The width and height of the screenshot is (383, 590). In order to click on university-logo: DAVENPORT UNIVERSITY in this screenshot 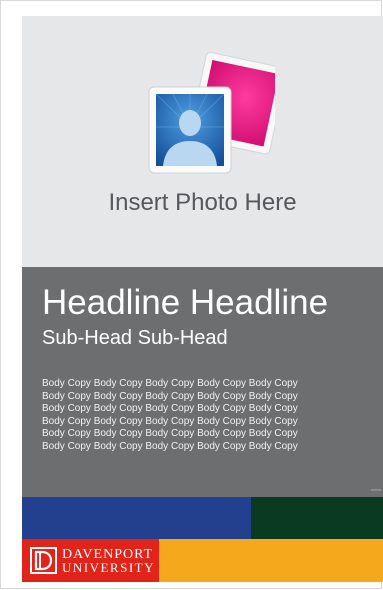, I will do `click(90, 560)`.